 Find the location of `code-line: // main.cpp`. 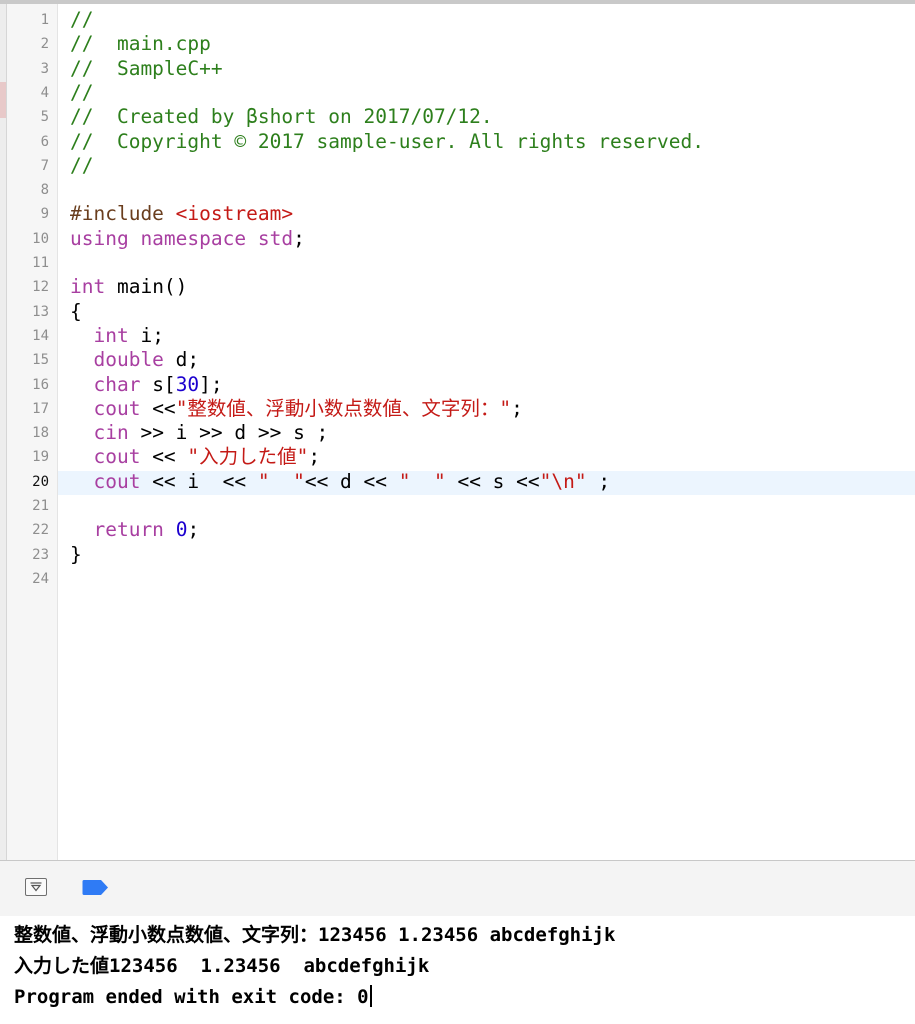

code-line: // main.cpp is located at coordinates (140, 44).